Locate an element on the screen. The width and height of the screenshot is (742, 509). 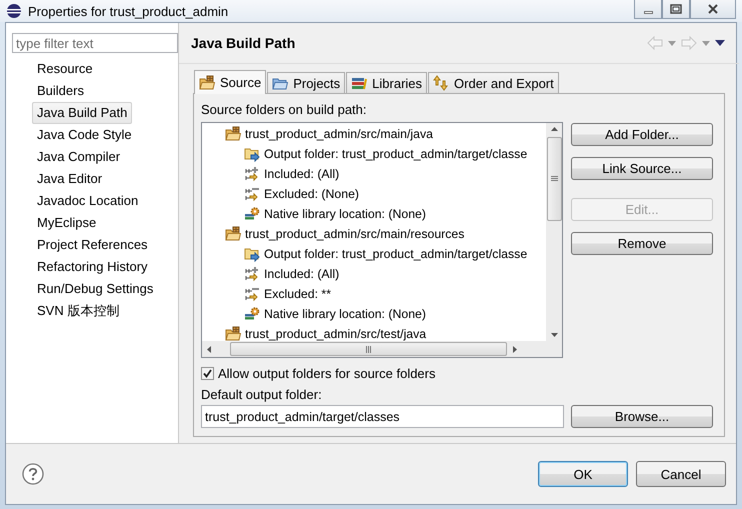
cancel-button: Cancel is located at coordinates (681, 474).